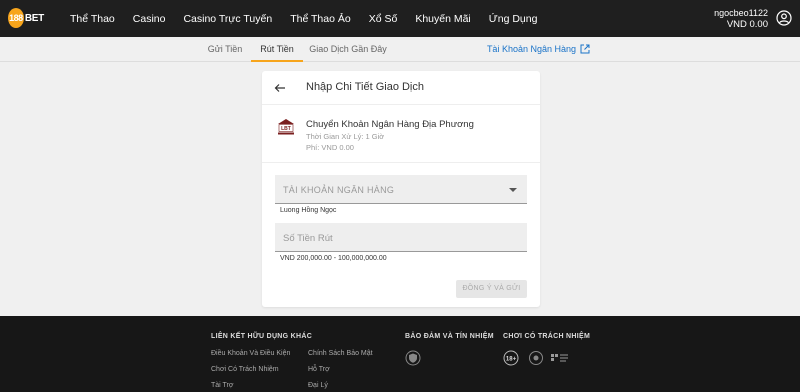  Describe the element at coordinates (513, 19) in the screenshot. I see `nav-apps: Ứng Dụng` at that location.